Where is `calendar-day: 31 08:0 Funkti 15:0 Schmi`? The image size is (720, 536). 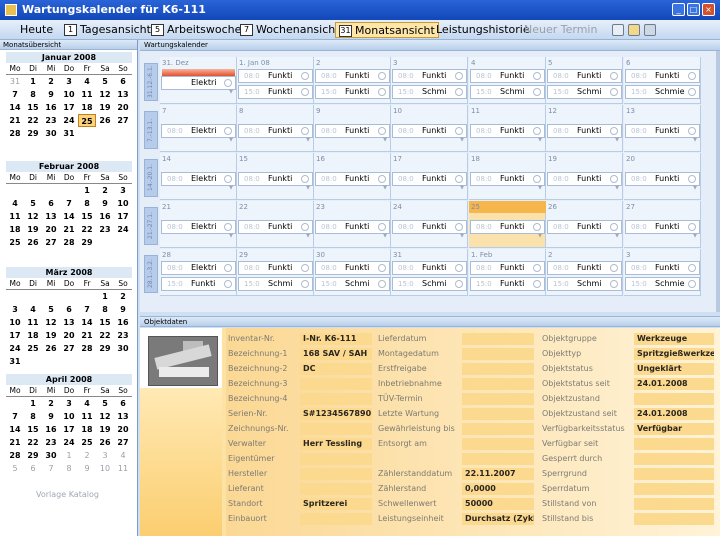 calendar-day: 31 08:0 Funkti 15:0 Schmi is located at coordinates (429, 272).